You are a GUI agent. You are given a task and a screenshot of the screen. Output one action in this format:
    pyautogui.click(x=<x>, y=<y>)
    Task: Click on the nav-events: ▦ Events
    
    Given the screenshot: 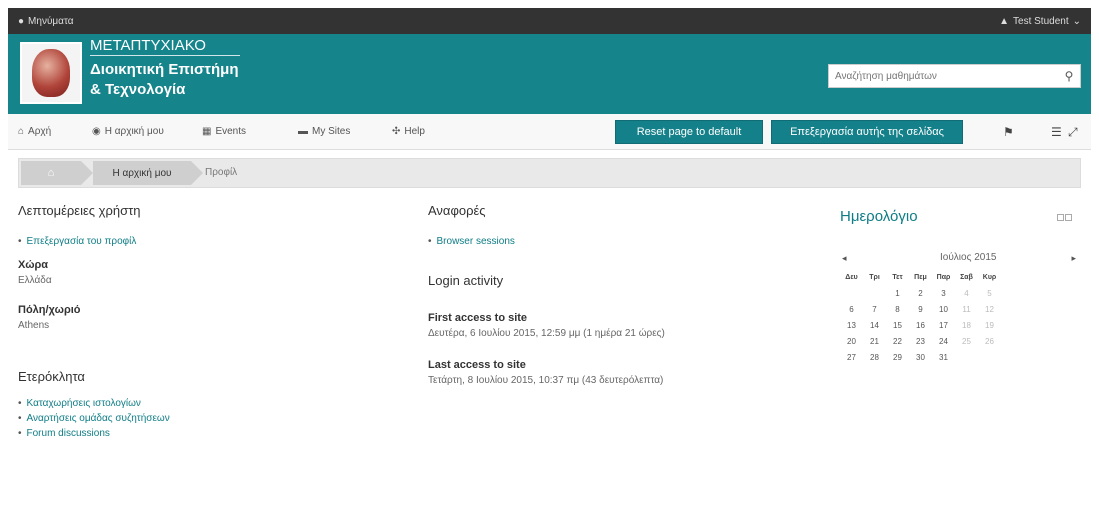 What is the action you would take?
    pyautogui.click(x=224, y=131)
    